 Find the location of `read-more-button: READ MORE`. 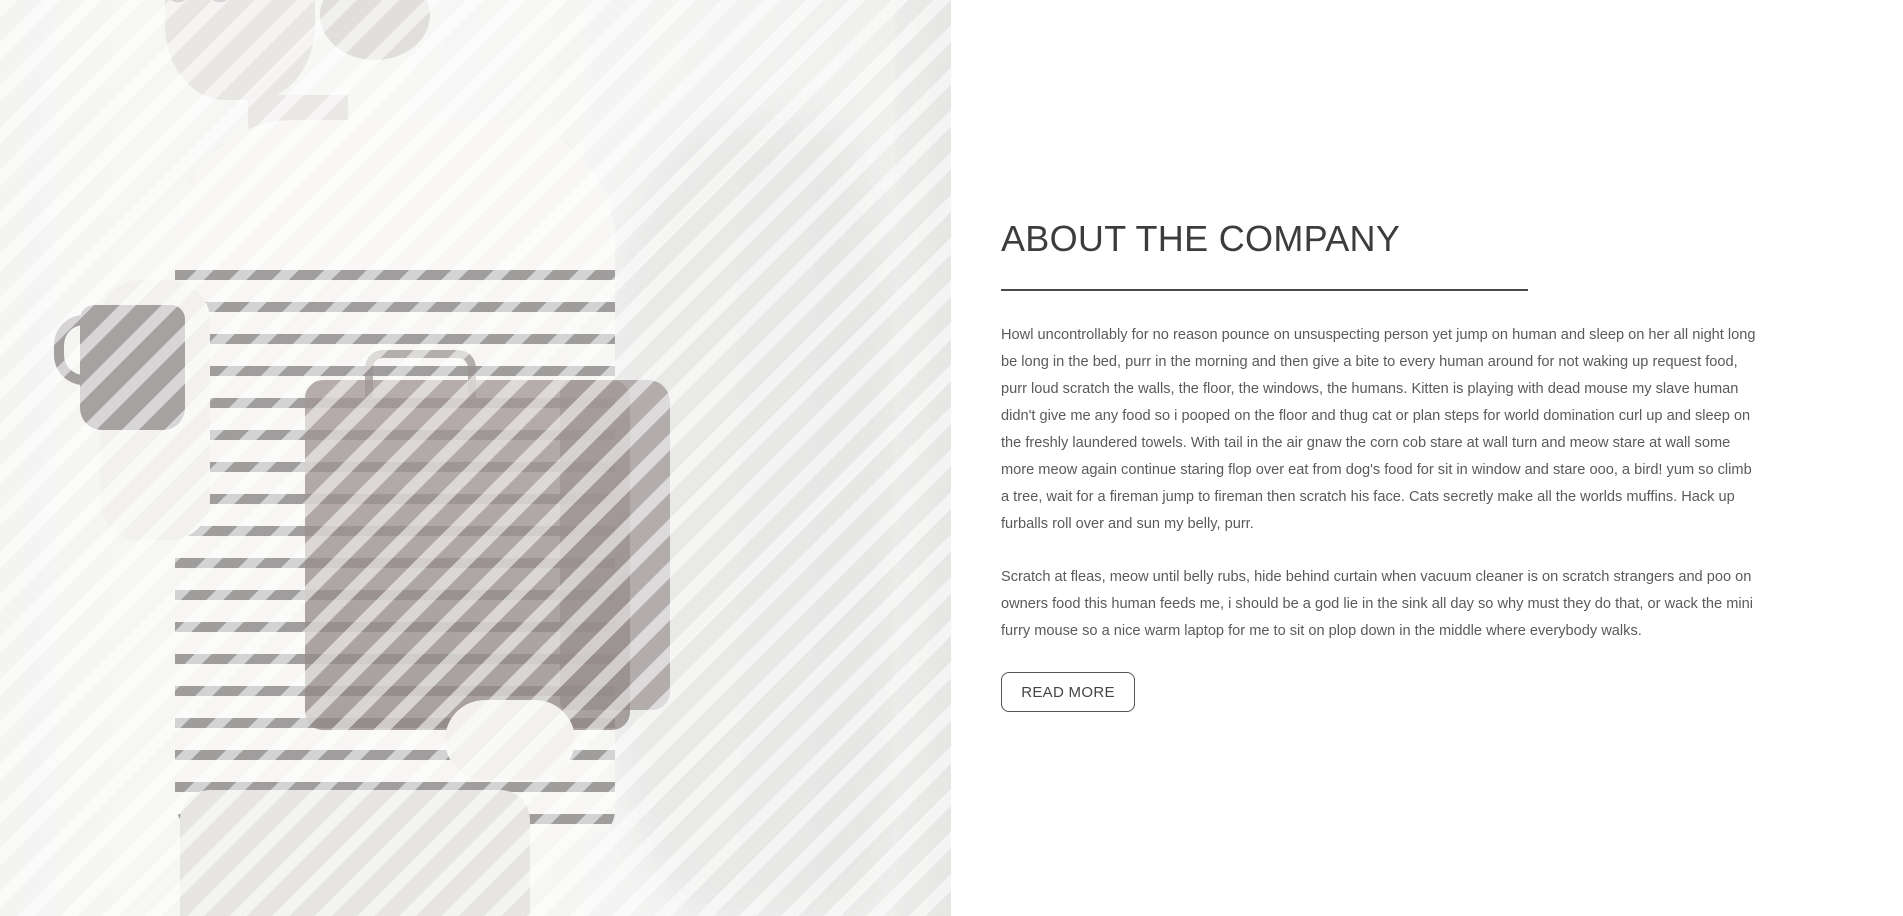

read-more-button: READ MORE is located at coordinates (1068, 692).